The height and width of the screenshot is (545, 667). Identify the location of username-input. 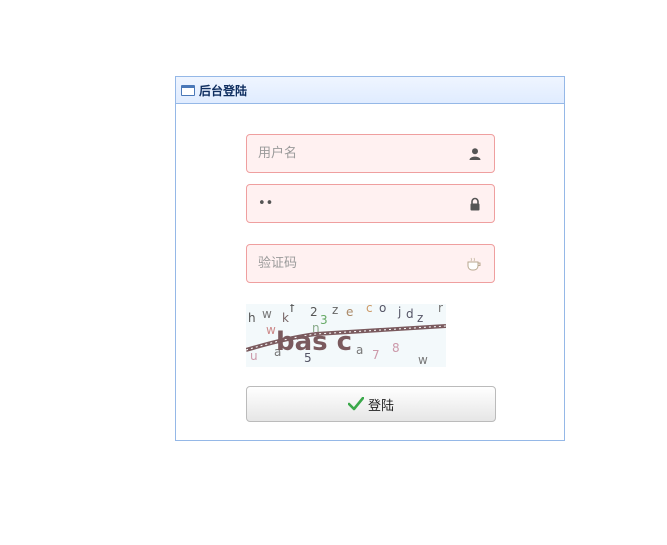
(352, 153).